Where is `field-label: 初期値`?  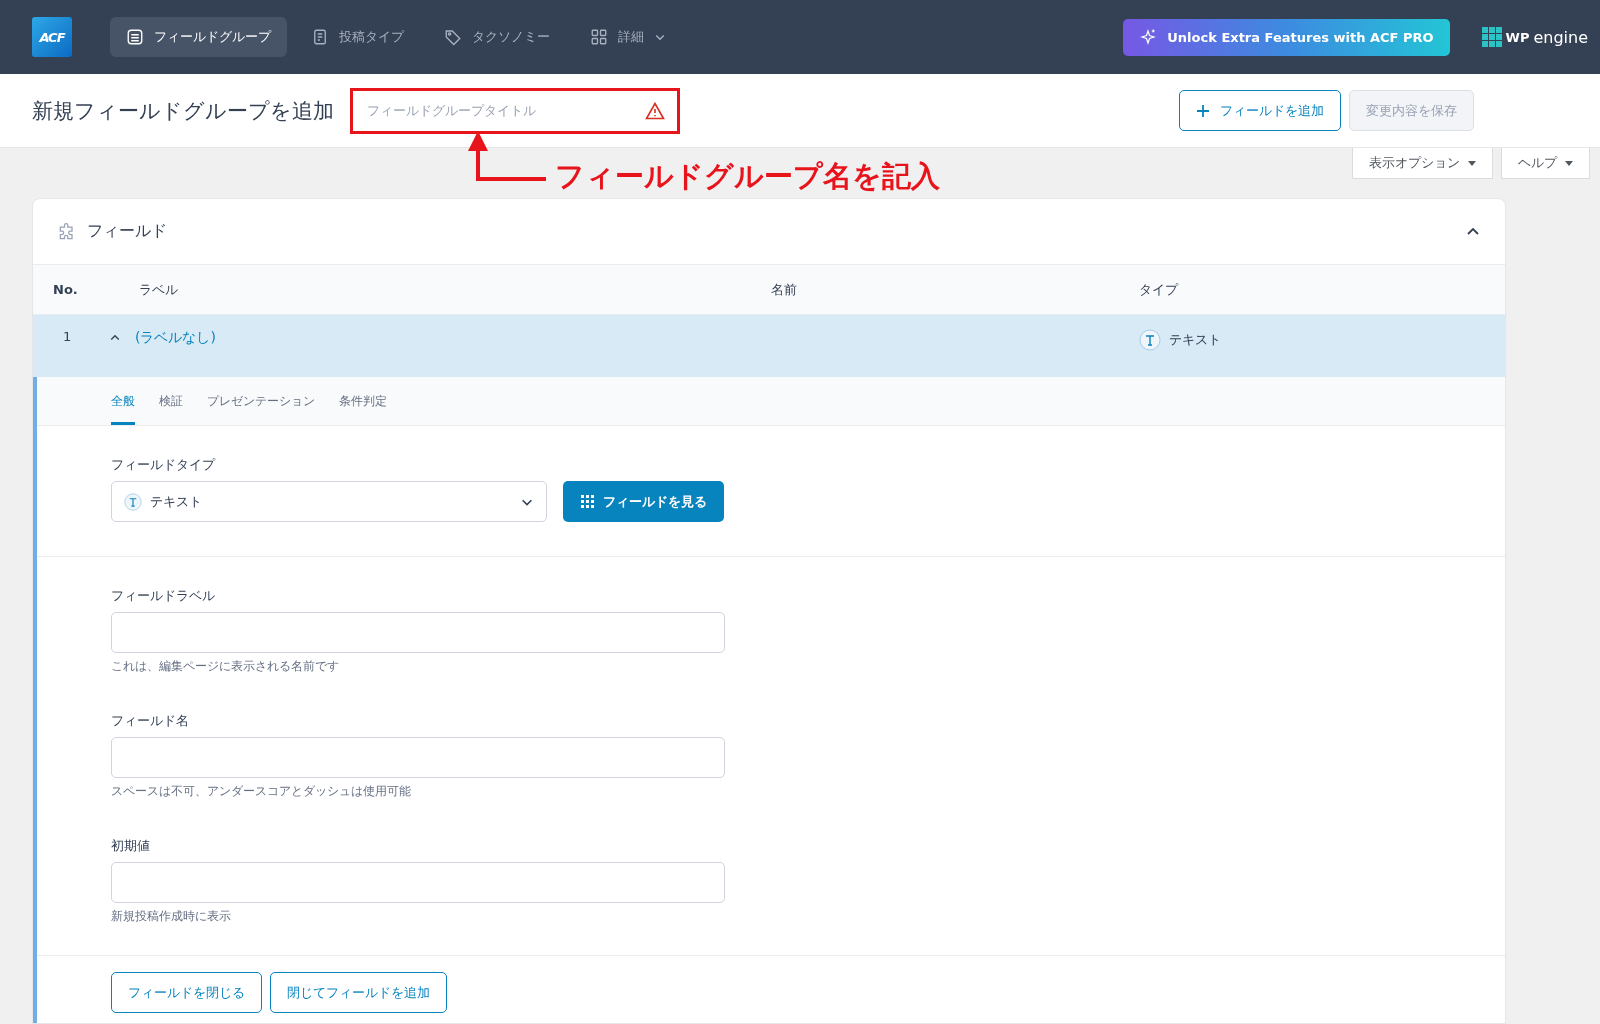 field-label: 初期値 is located at coordinates (131, 846).